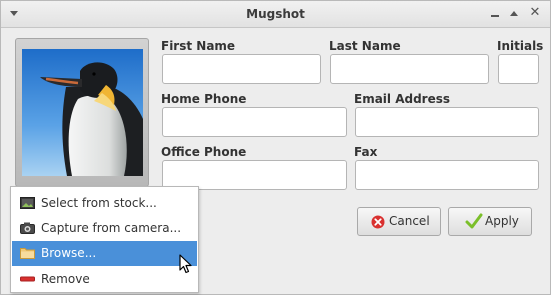 This screenshot has width=551, height=295. I want to click on menu-item-remove: Remove, so click(104, 279).